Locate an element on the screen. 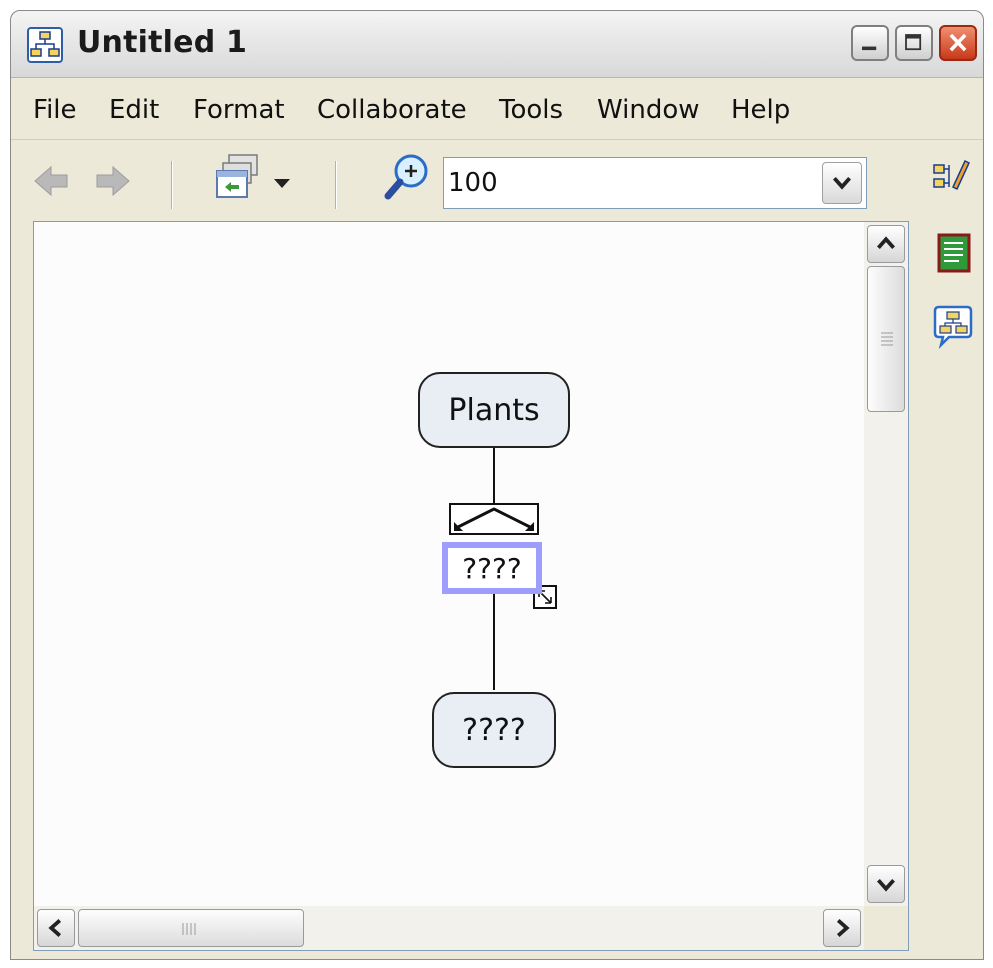 The image size is (993, 968). vertical-scroll-thumb is located at coordinates (886, 339).